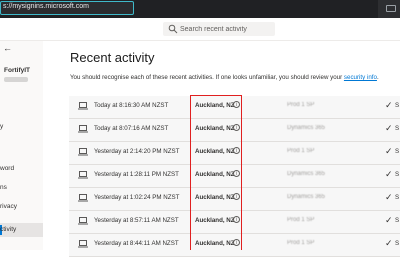  I want to click on location-highlight-box, so click(216, 172).